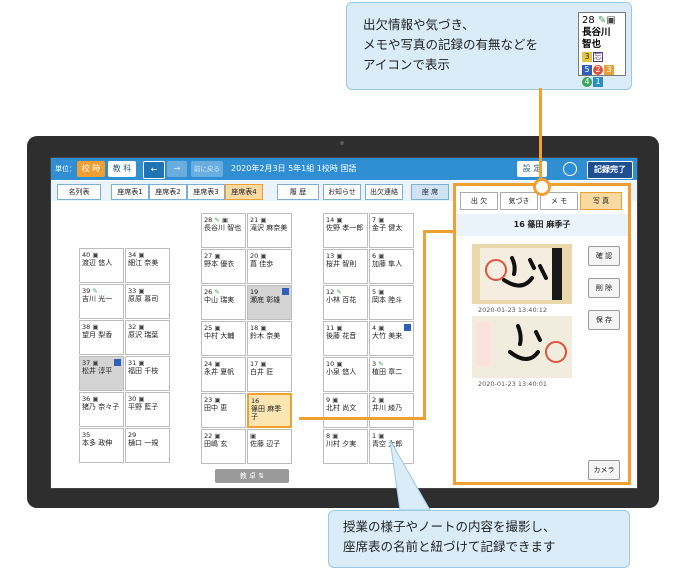 The image size is (700, 574). Describe the element at coordinates (216, 220) in the screenshot. I see `seat-number: 28 ✎ ▣` at that location.